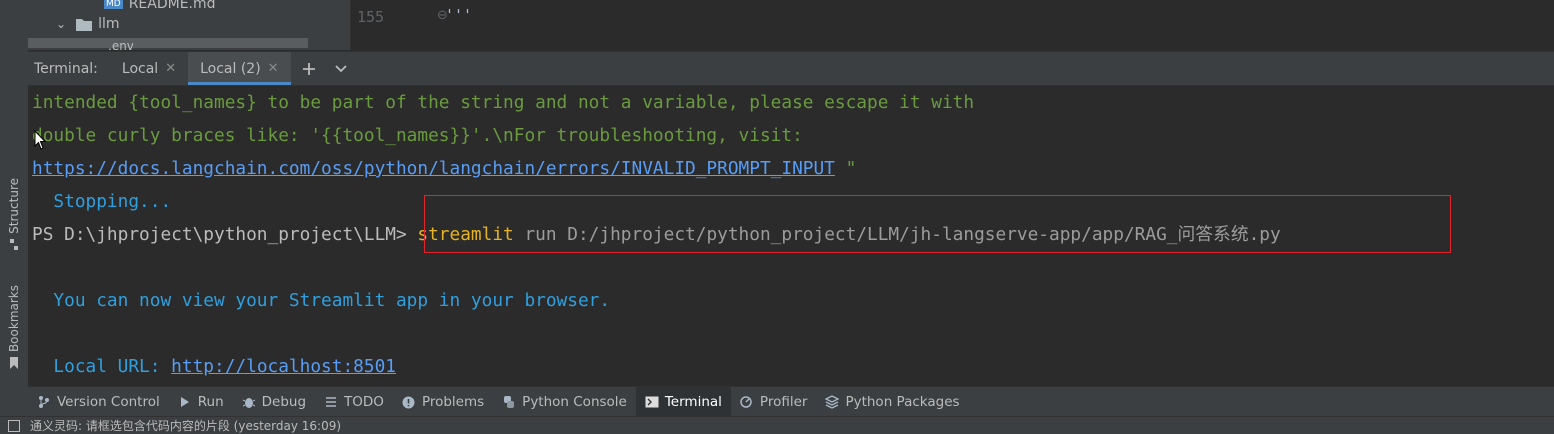  I want to click on tool-python-packages: Python Packages, so click(892, 402).